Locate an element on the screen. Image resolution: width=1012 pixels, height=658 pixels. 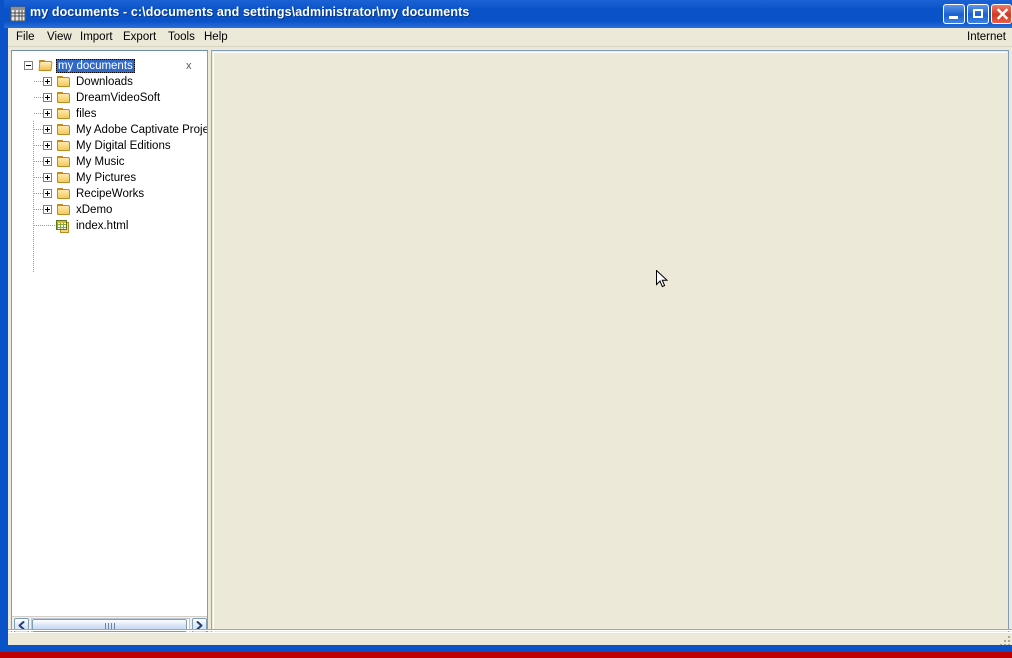
tree-row-my-music: My Music is located at coordinates (109, 162).